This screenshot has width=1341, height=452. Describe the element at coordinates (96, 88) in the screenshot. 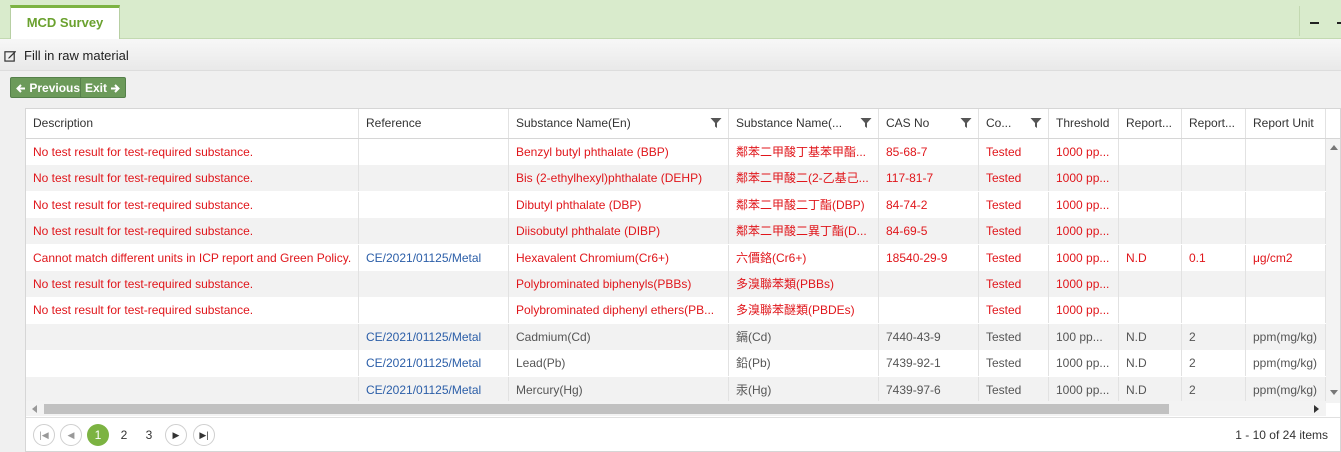

I see `exit-label: Exit` at that location.